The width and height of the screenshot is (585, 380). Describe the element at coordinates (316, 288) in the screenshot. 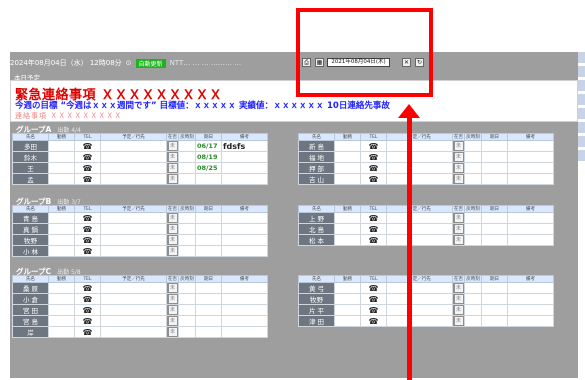

I see `member-name: 黄 弓` at that location.